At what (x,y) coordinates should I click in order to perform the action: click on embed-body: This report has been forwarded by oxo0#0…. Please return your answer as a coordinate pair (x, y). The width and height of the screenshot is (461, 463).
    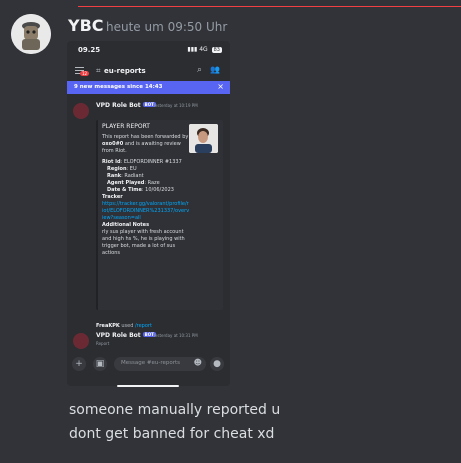
    Looking at the image, I should click on (146, 195).